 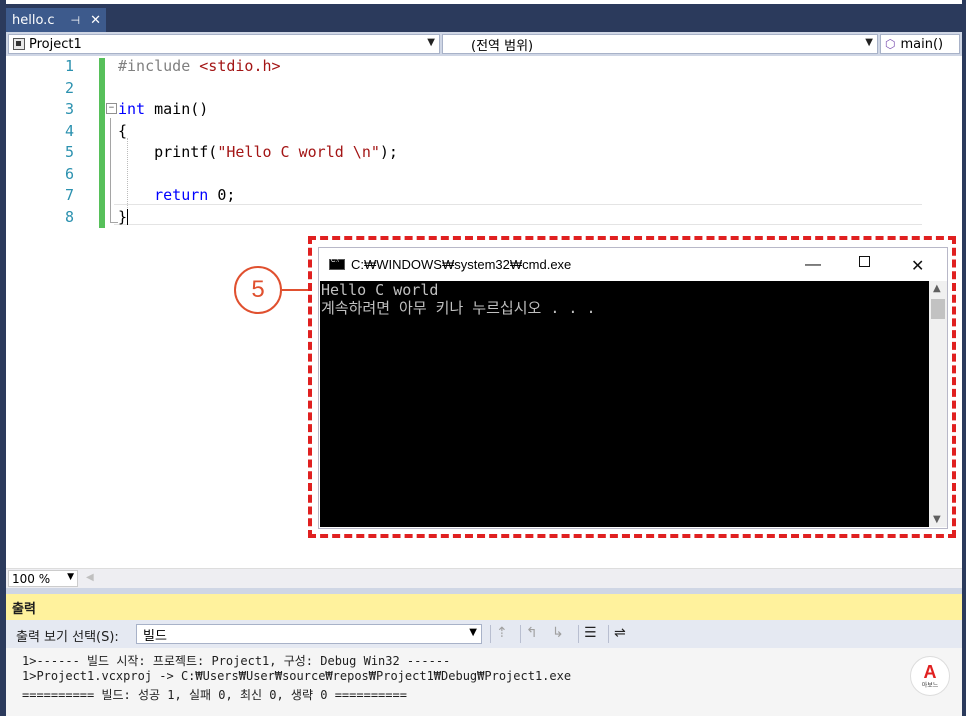 What do you see at coordinates (937, 288) in the screenshot?
I see `scroll-up-icon: ▲` at bounding box center [937, 288].